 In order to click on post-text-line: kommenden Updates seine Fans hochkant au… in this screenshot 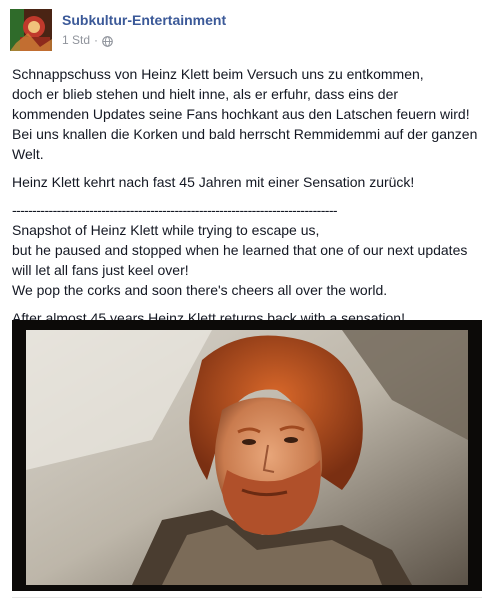, I will do `click(241, 114)`.